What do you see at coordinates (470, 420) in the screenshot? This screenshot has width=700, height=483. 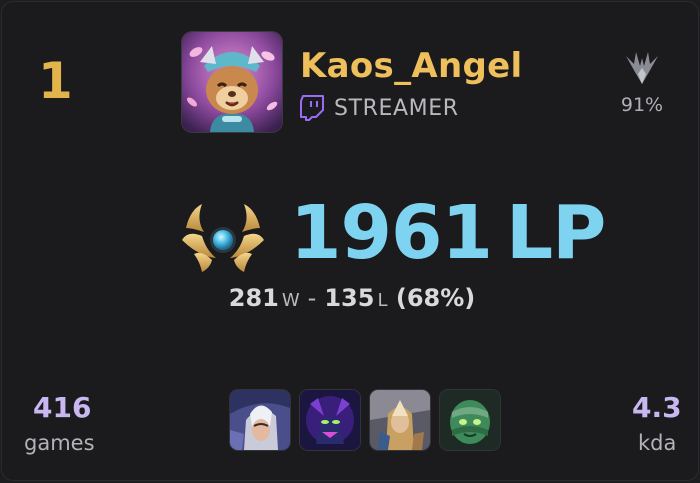 I see `champion-portrait-green-mummy` at bounding box center [470, 420].